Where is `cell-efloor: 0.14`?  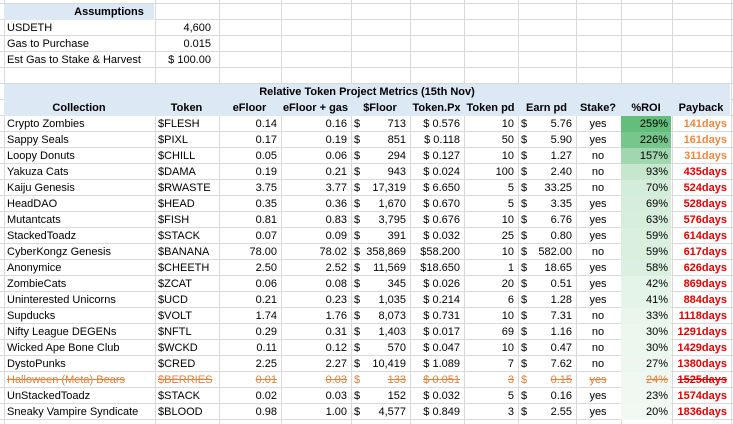 cell-efloor: 0.14 is located at coordinates (249, 124).